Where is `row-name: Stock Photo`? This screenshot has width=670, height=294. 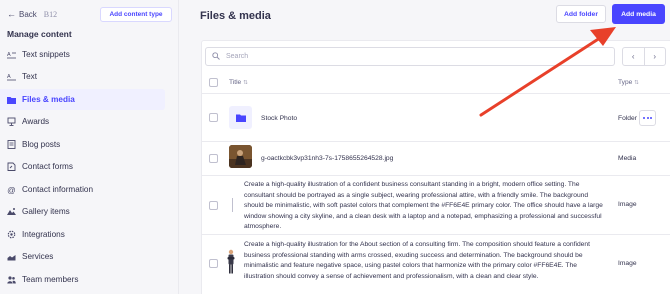 row-name: Stock Photo is located at coordinates (279, 118).